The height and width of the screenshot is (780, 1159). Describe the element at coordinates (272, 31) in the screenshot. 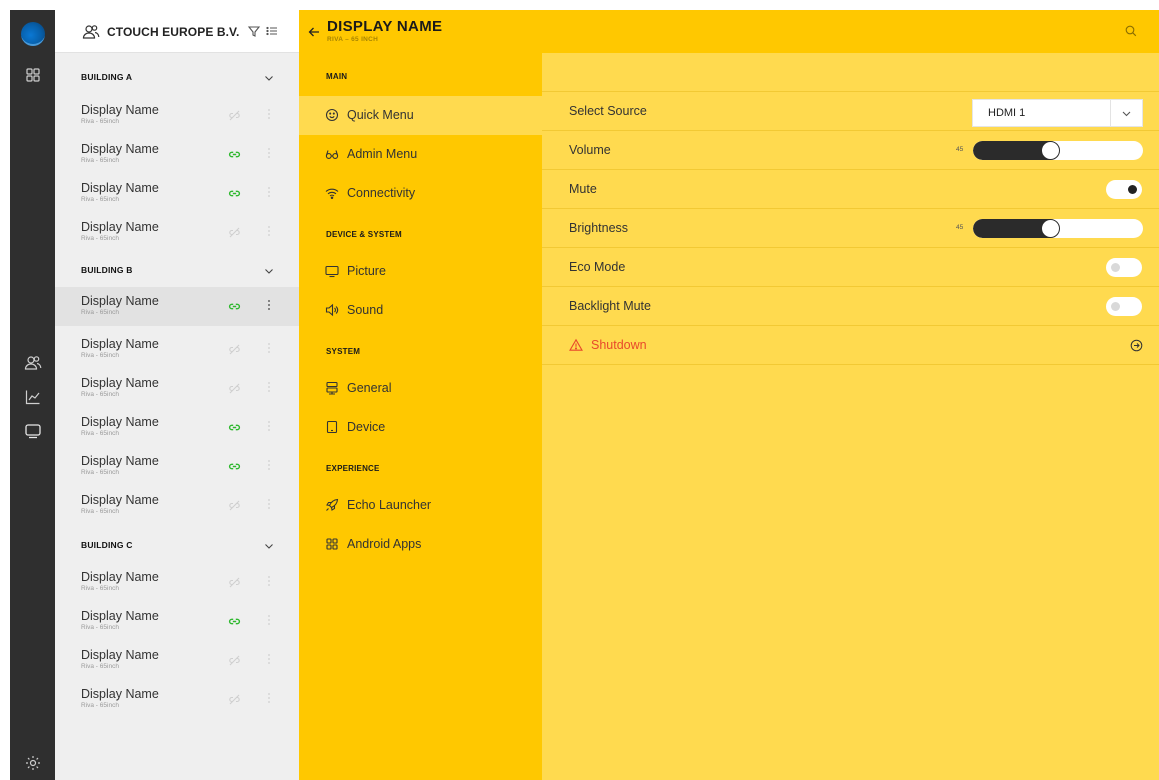

I see `list-view-icon` at that location.